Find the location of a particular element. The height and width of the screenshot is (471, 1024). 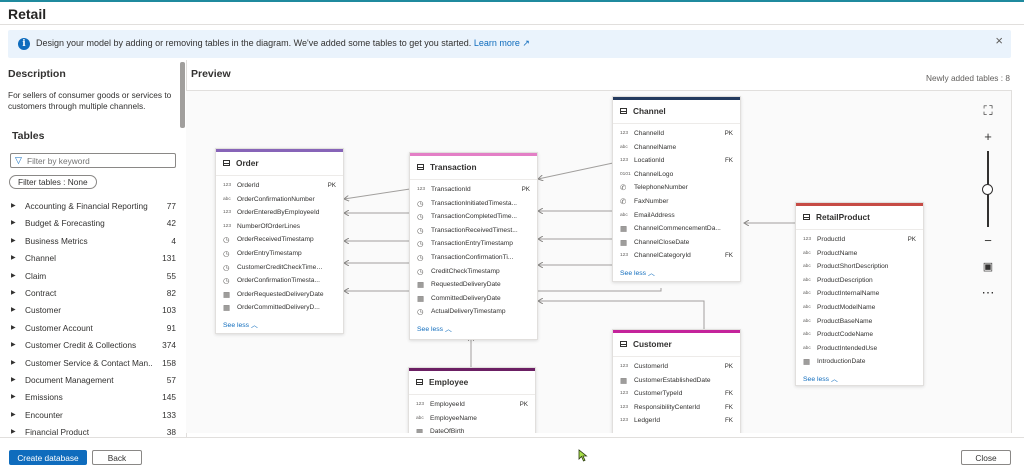

field-row: abc ProductIntendedUse is located at coordinates (859, 349).